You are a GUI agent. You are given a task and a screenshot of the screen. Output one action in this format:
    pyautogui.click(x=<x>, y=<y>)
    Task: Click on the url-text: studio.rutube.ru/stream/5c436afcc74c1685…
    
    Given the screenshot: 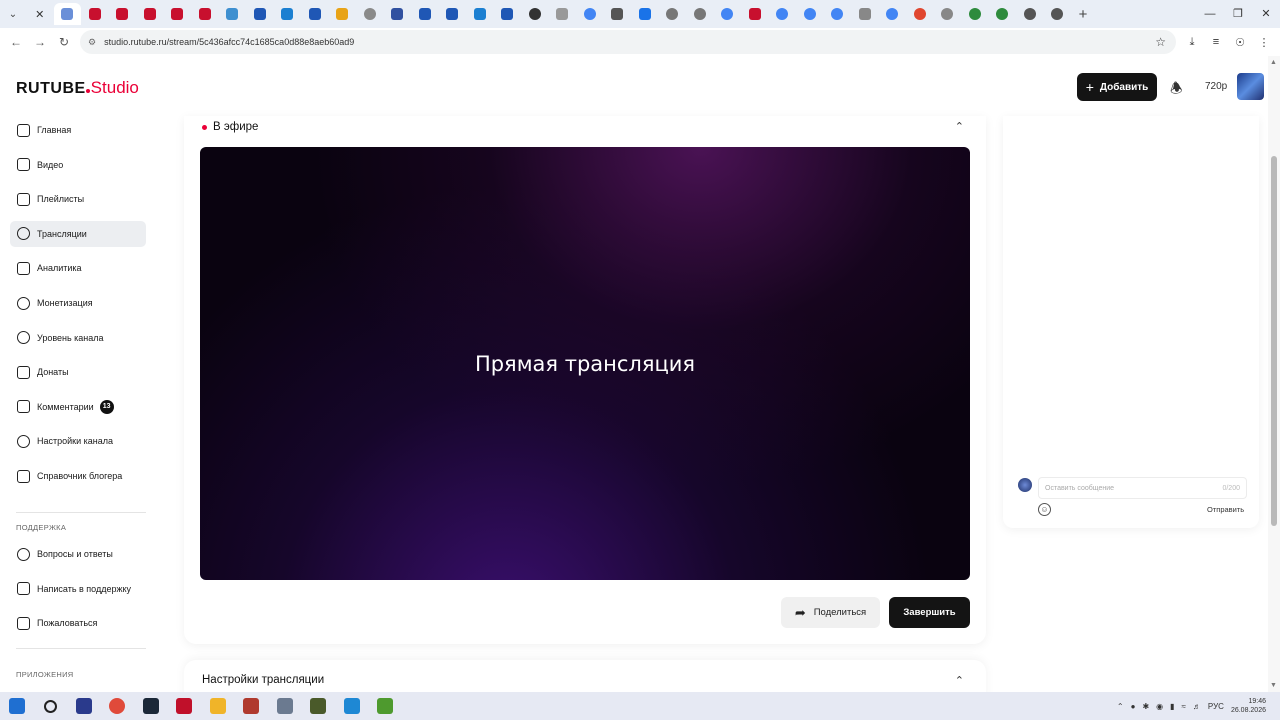 What is the action you would take?
    pyautogui.click(x=229, y=42)
    